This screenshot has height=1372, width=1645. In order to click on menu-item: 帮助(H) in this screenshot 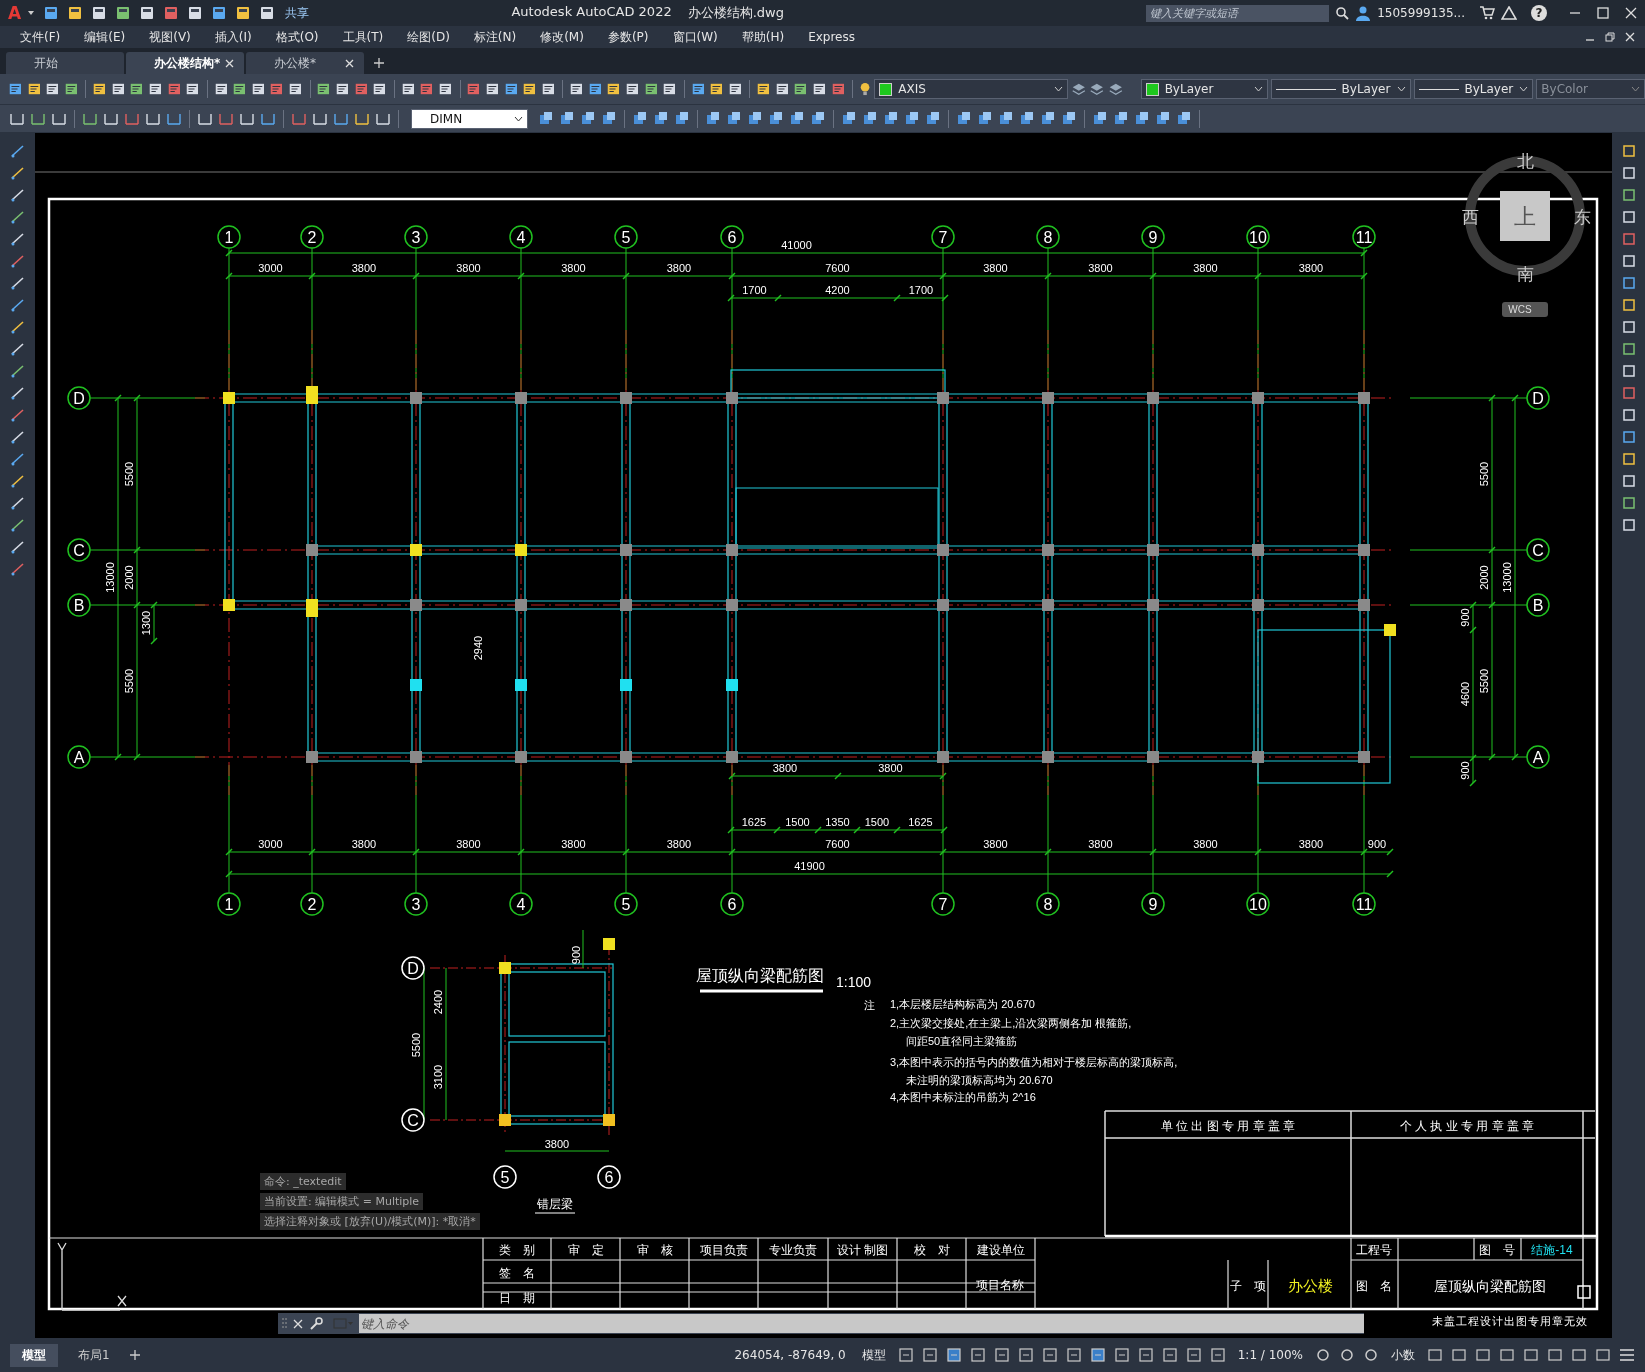, I will do `click(763, 37)`.